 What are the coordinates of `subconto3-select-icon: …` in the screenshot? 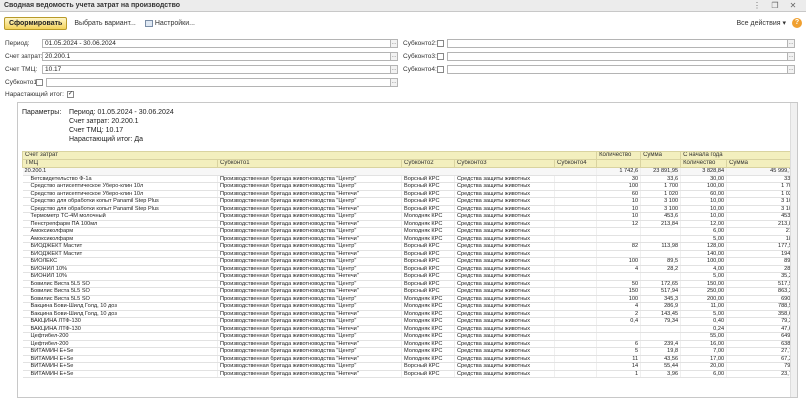 It's located at (791, 56).